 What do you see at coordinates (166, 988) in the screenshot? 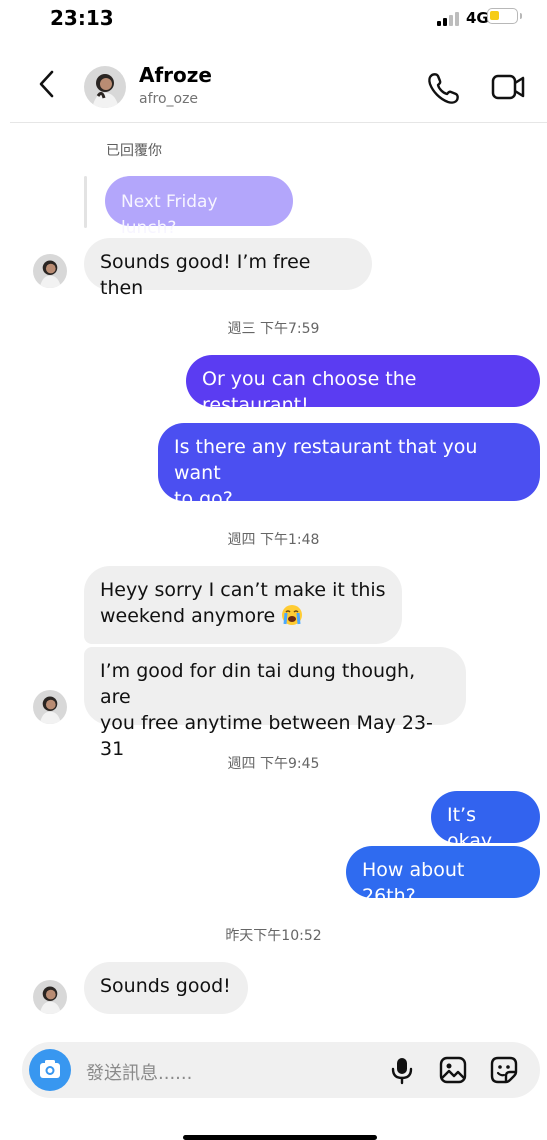
I see `message-bubble-incoming: Sounds good!` at bounding box center [166, 988].